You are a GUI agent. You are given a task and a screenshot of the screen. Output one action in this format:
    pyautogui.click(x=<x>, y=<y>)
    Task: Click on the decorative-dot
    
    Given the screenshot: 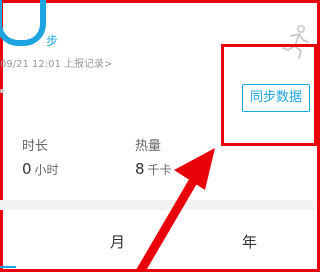 What is the action you would take?
    pyautogui.click(x=2, y=91)
    